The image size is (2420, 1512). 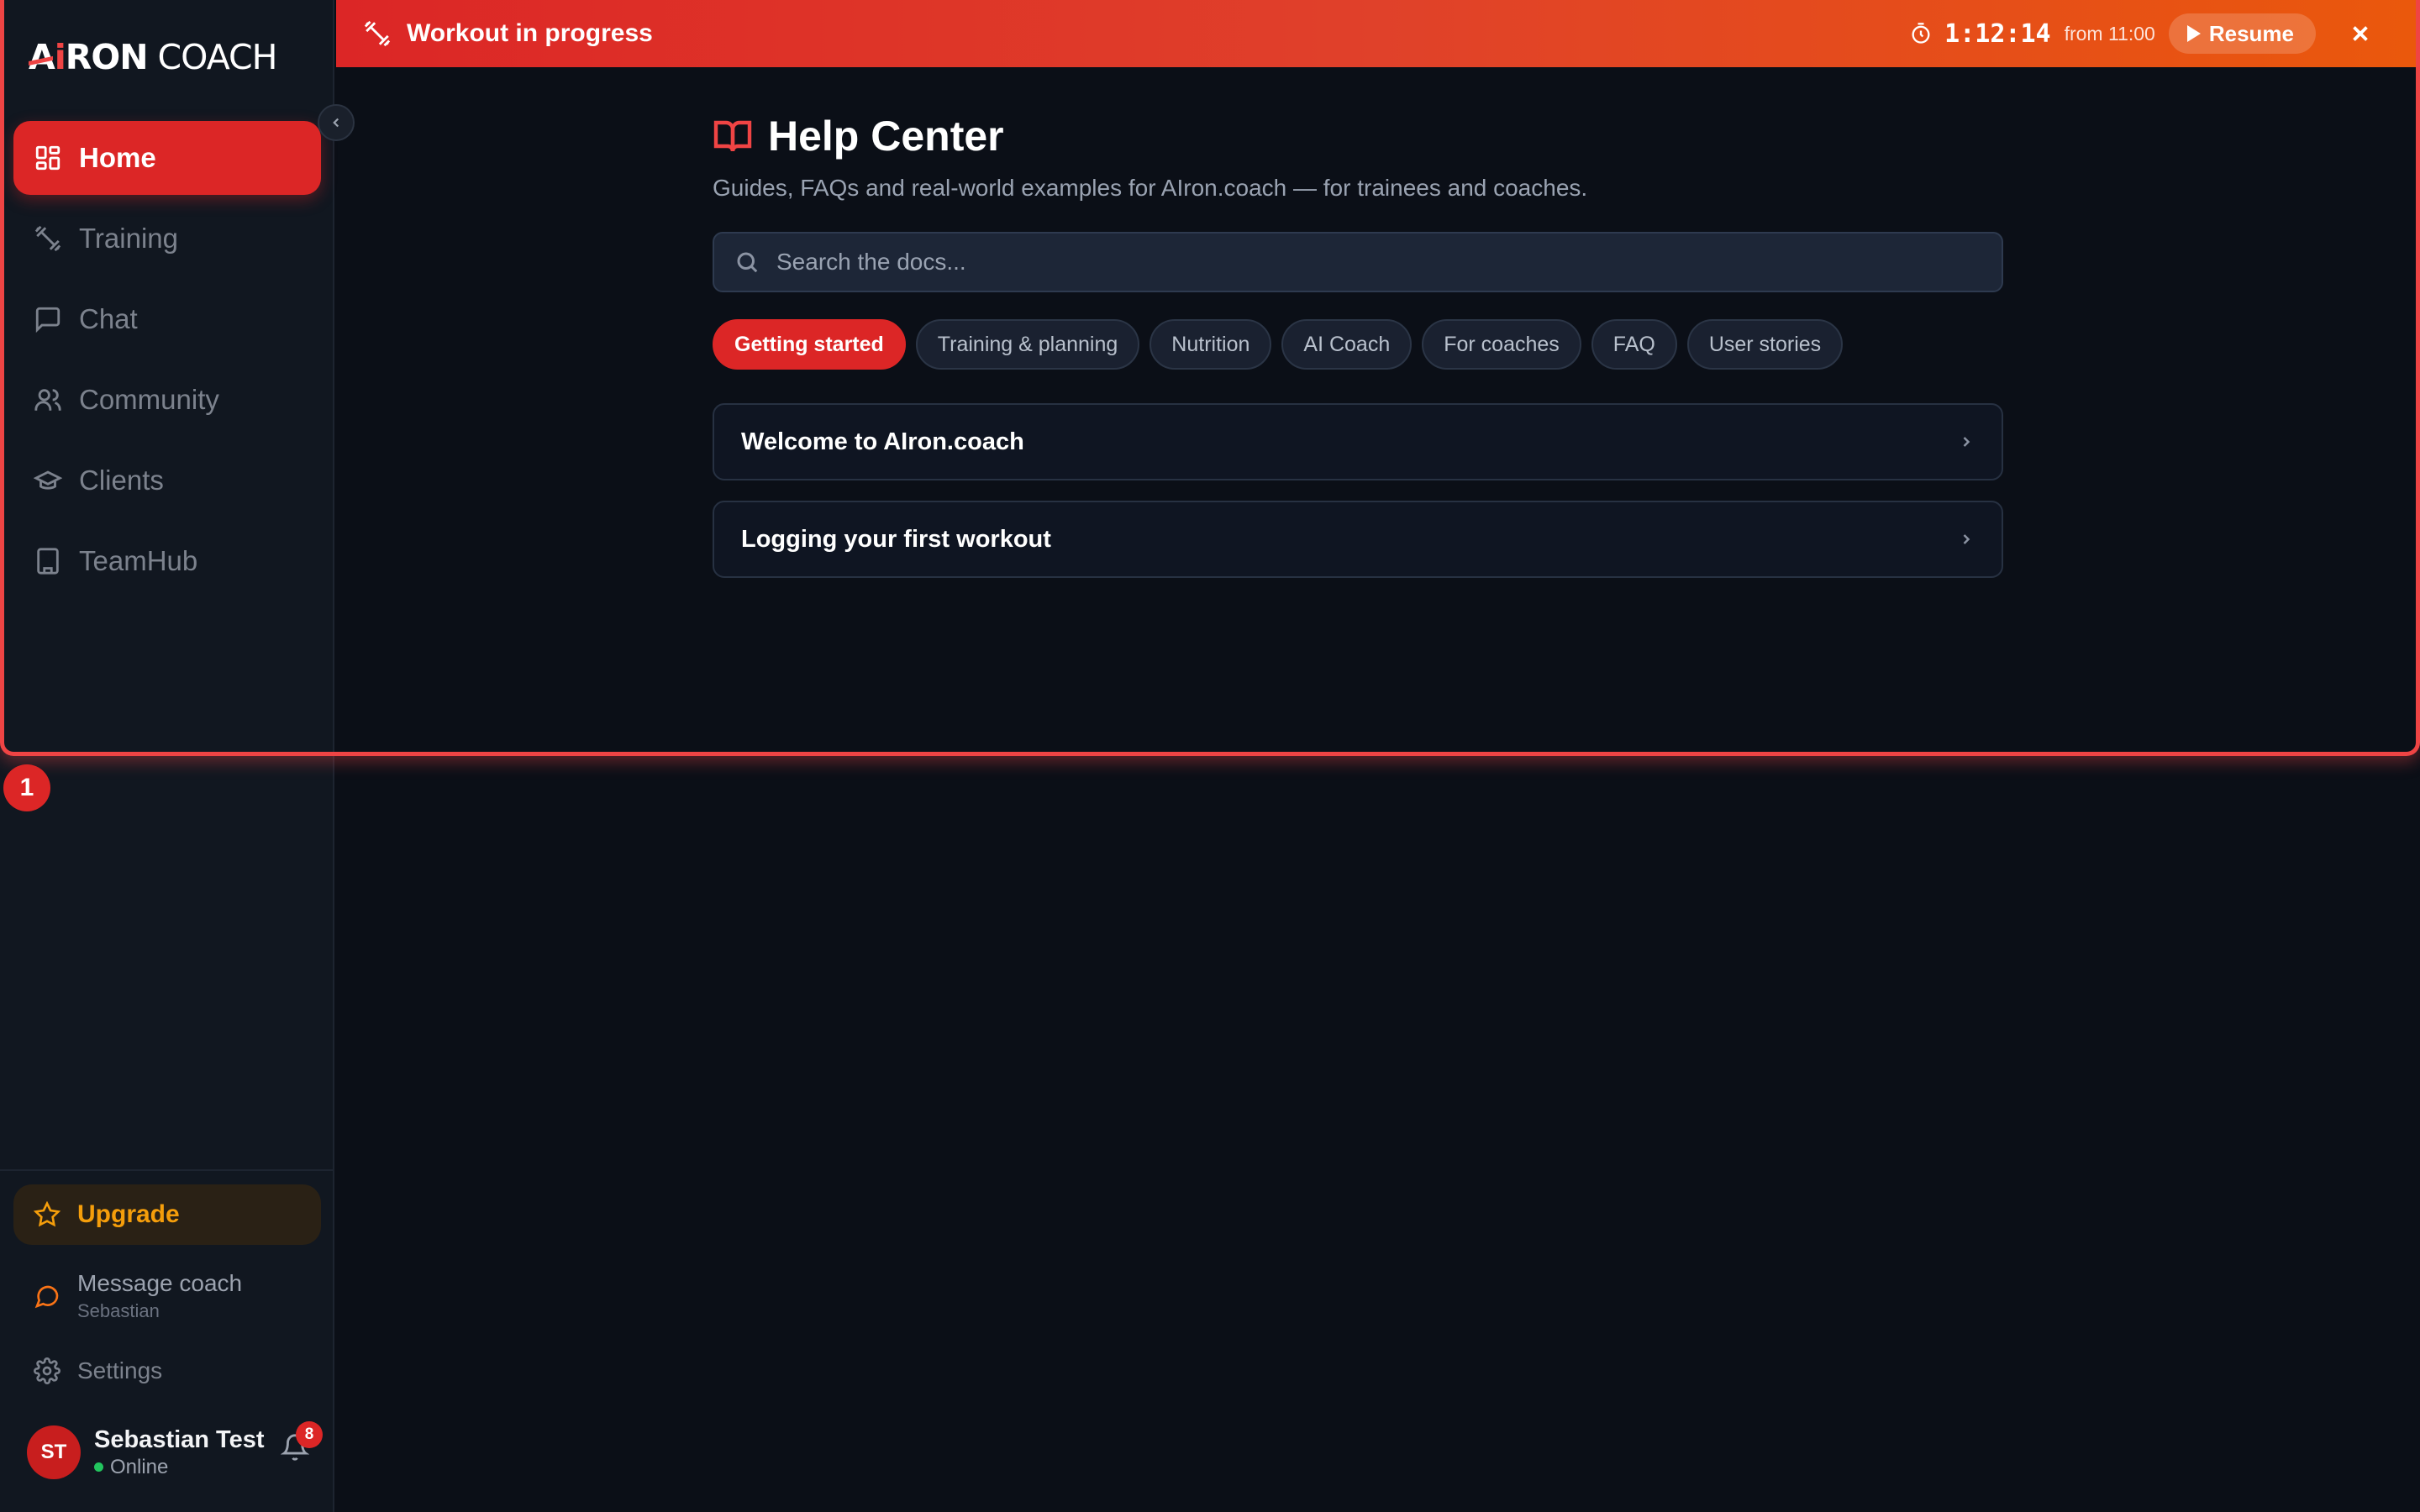 What do you see at coordinates (47, 320) in the screenshot?
I see `chat-icon` at bounding box center [47, 320].